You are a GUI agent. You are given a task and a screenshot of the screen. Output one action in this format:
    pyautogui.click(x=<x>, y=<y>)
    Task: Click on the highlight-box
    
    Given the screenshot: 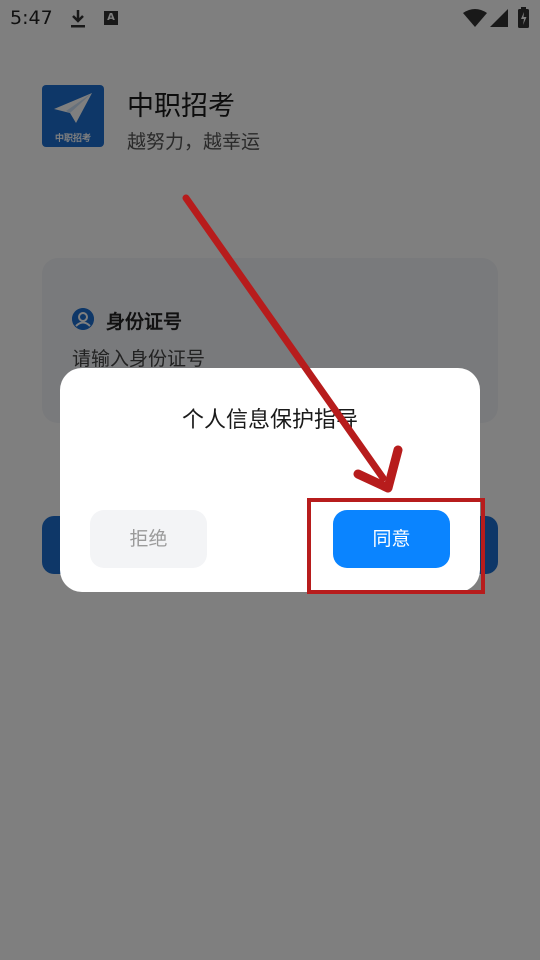 What is the action you would take?
    pyautogui.click(x=396, y=546)
    